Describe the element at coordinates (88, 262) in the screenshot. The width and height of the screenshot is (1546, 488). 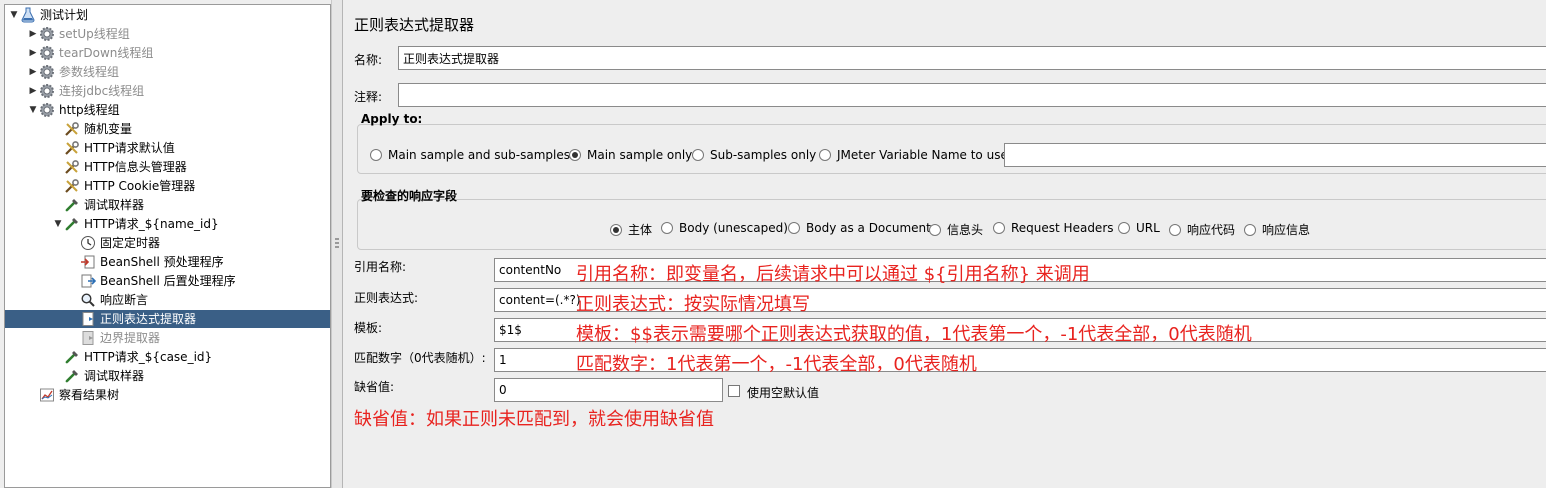
I see `preprocessor-icon` at that location.